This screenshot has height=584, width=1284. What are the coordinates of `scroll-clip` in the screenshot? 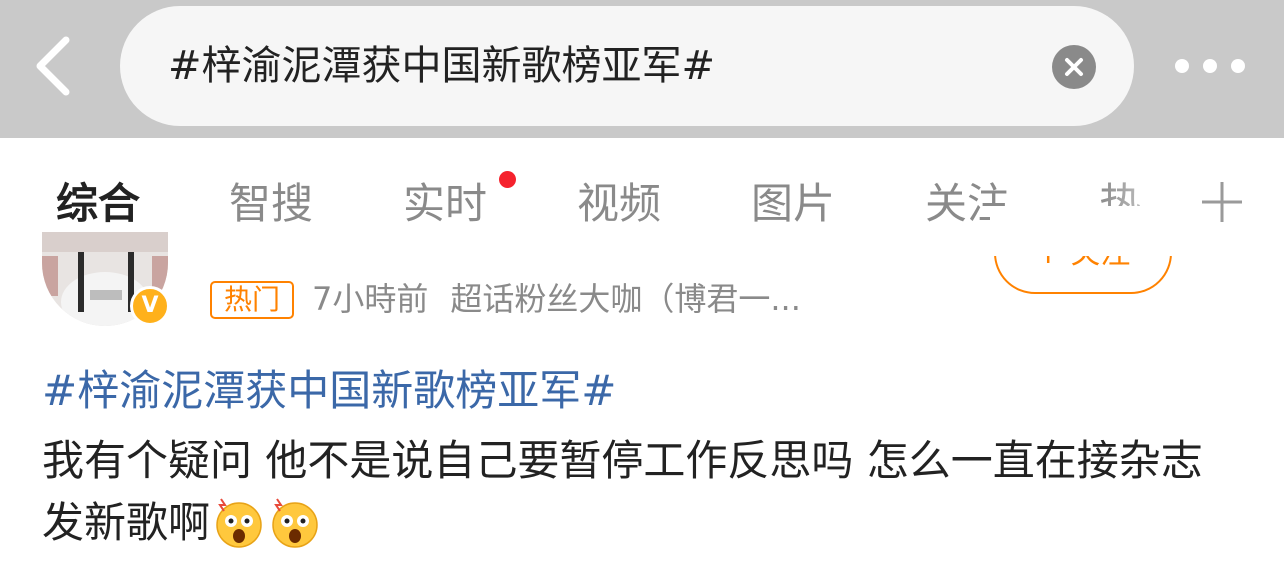 It's located at (1083, 231).